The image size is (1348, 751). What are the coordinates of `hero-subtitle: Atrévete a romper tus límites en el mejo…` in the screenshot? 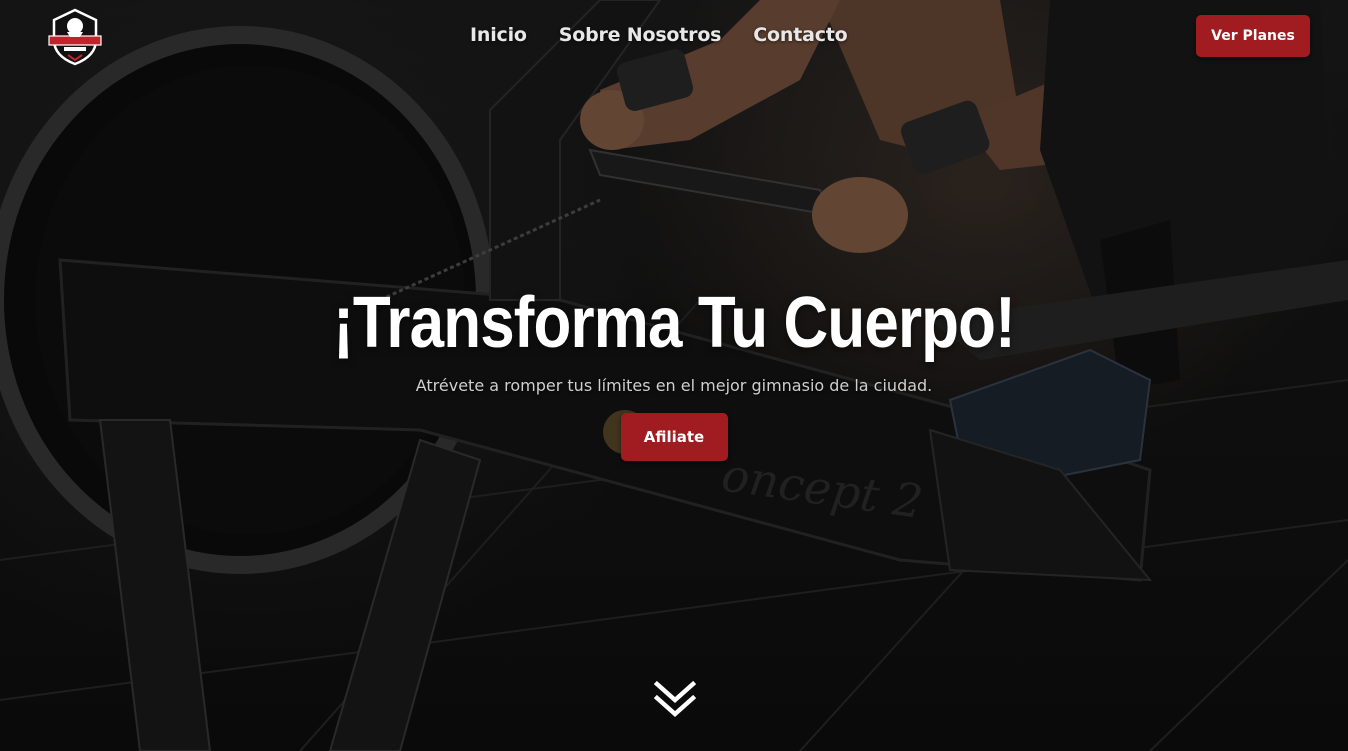 It's located at (674, 385).